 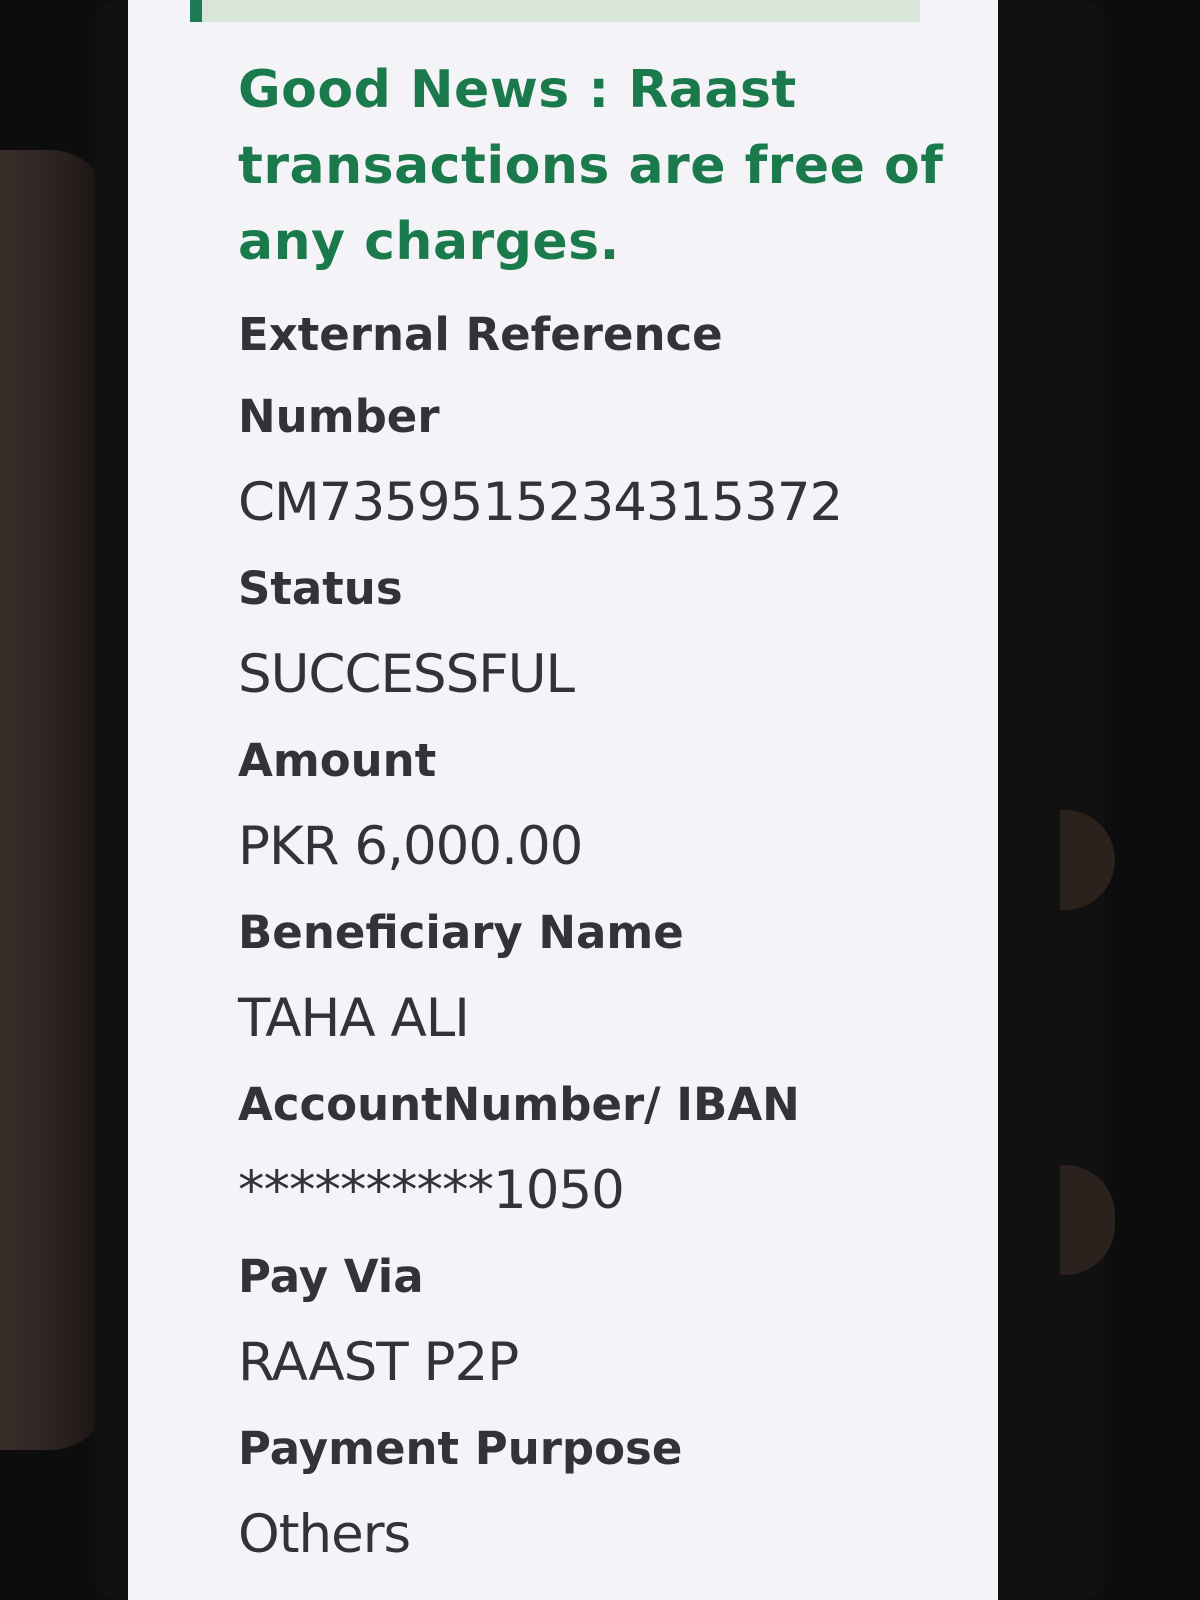 I want to click on detail-amount: Amount PKR 6,000.00, so click(x=598, y=806).